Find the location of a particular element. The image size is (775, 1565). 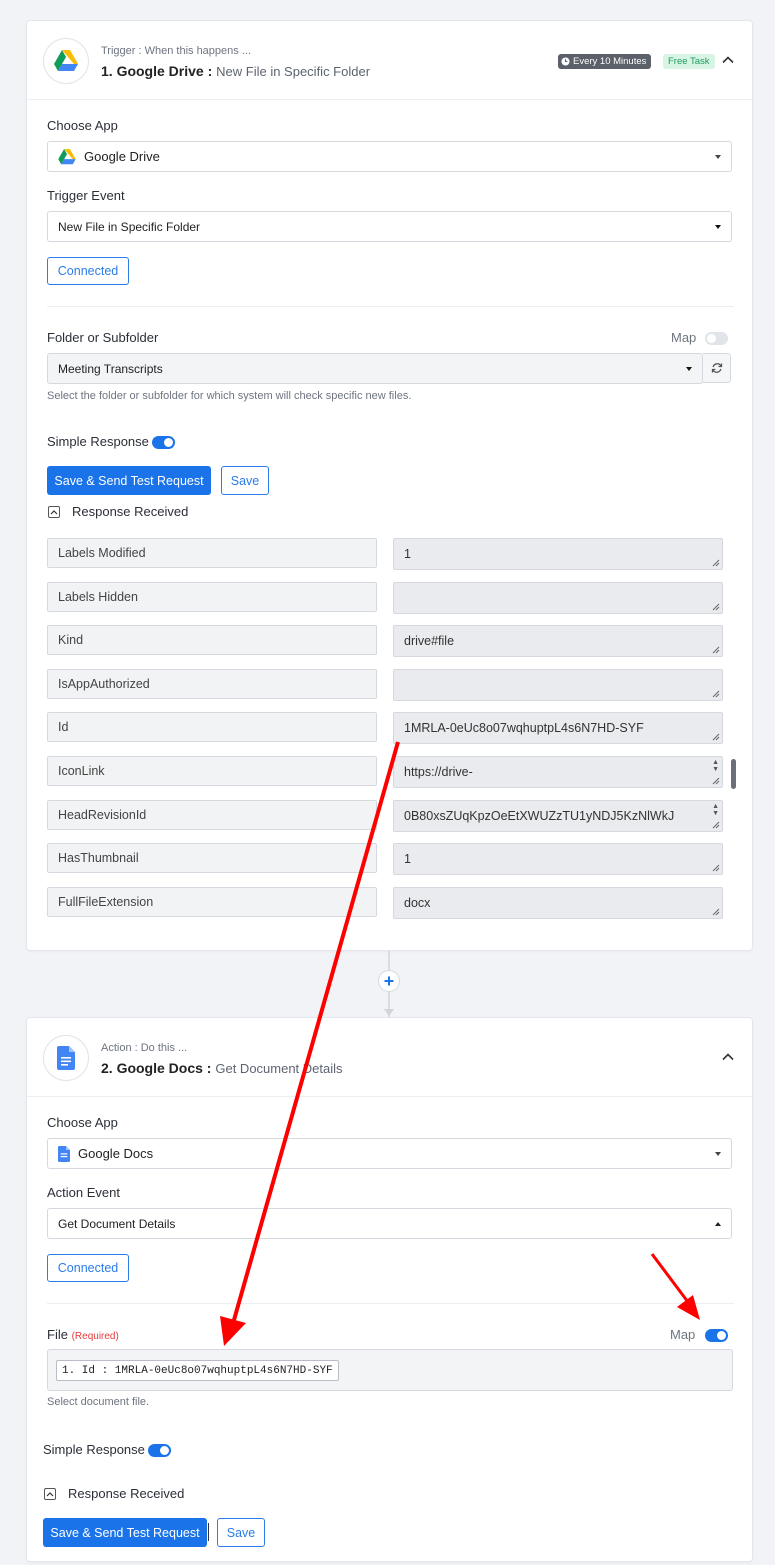

response-key: Id is located at coordinates (212, 727).